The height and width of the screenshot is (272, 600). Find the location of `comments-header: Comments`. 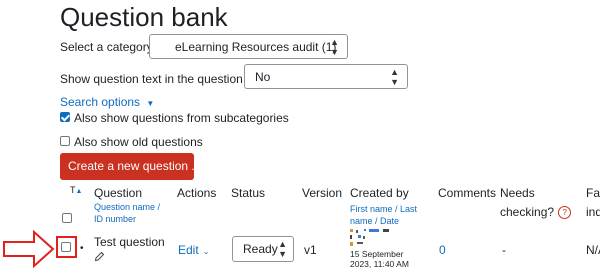

comments-header: Comments is located at coordinates (467, 193).